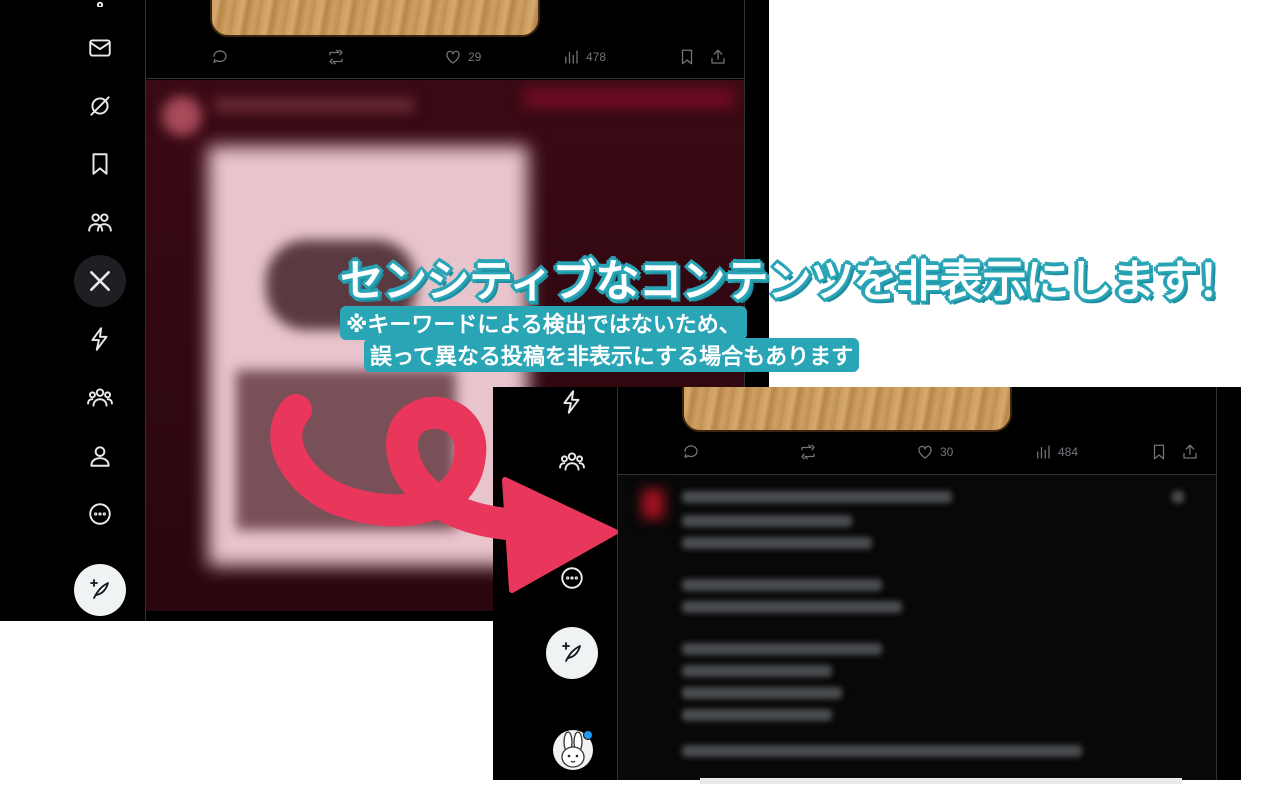 This screenshot has height=800, width=1280. What do you see at coordinates (543, 323) in the screenshot?
I see `note-caption-line1: ※キーワードによる検出ではないため、` at bounding box center [543, 323].